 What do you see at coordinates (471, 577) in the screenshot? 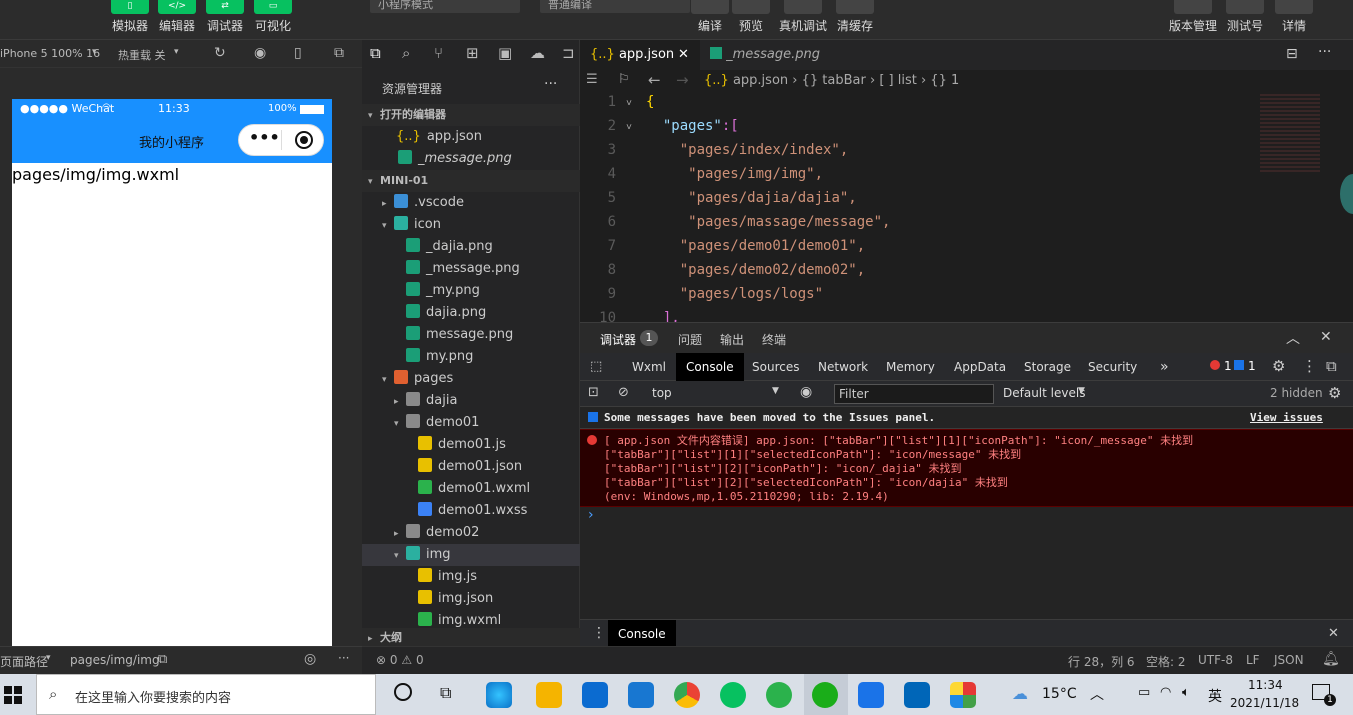
I see `tree-item: img.js` at bounding box center [471, 577].